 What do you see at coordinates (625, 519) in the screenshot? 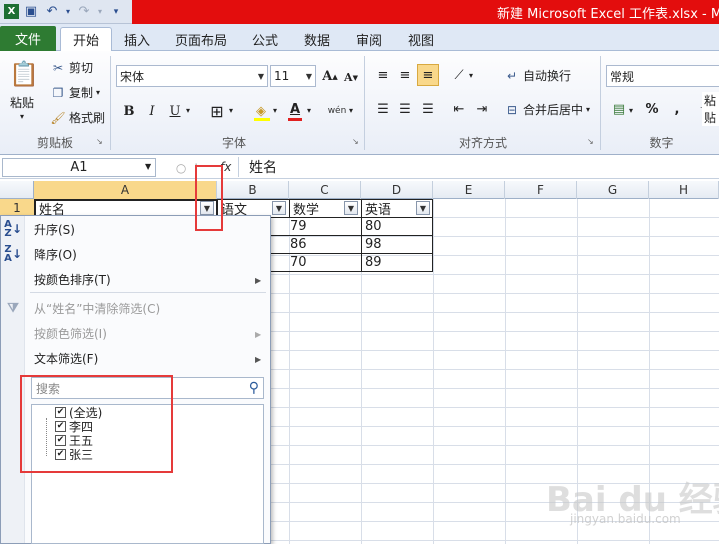
I see `watermark-url: jingyan.baidu.com` at bounding box center [625, 519].